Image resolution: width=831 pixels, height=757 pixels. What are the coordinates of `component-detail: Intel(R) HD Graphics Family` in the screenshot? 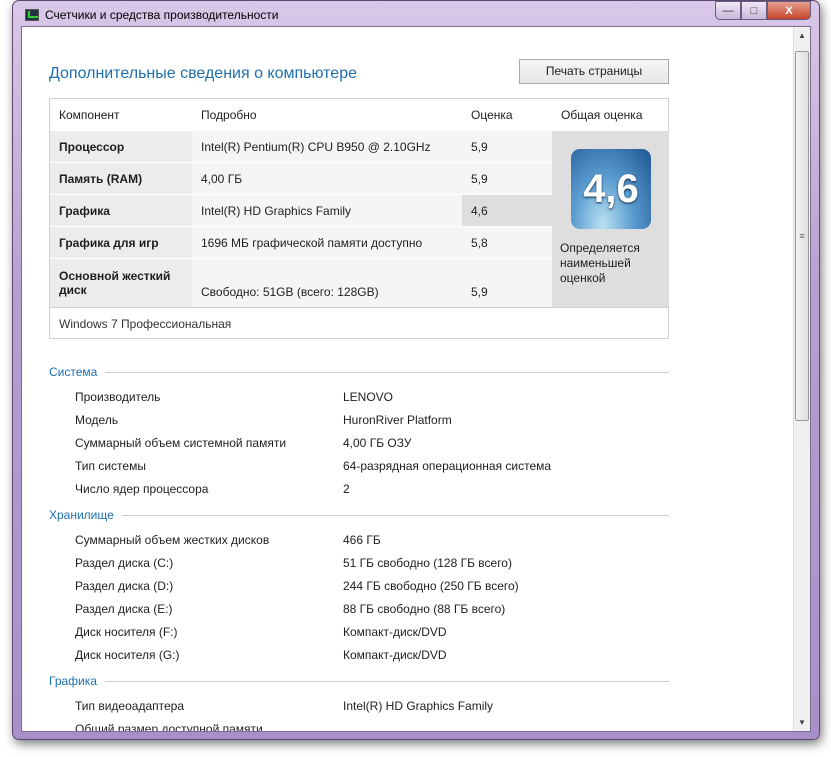 It's located at (327, 211).